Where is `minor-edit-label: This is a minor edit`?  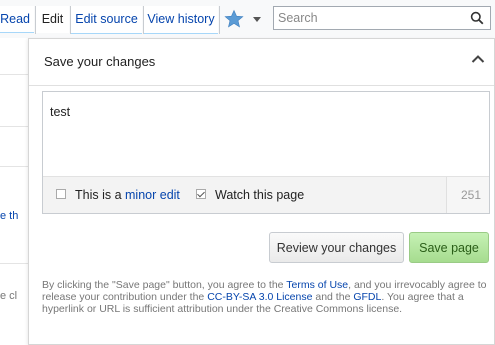
minor-edit-label: This is a minor edit is located at coordinates (127, 195).